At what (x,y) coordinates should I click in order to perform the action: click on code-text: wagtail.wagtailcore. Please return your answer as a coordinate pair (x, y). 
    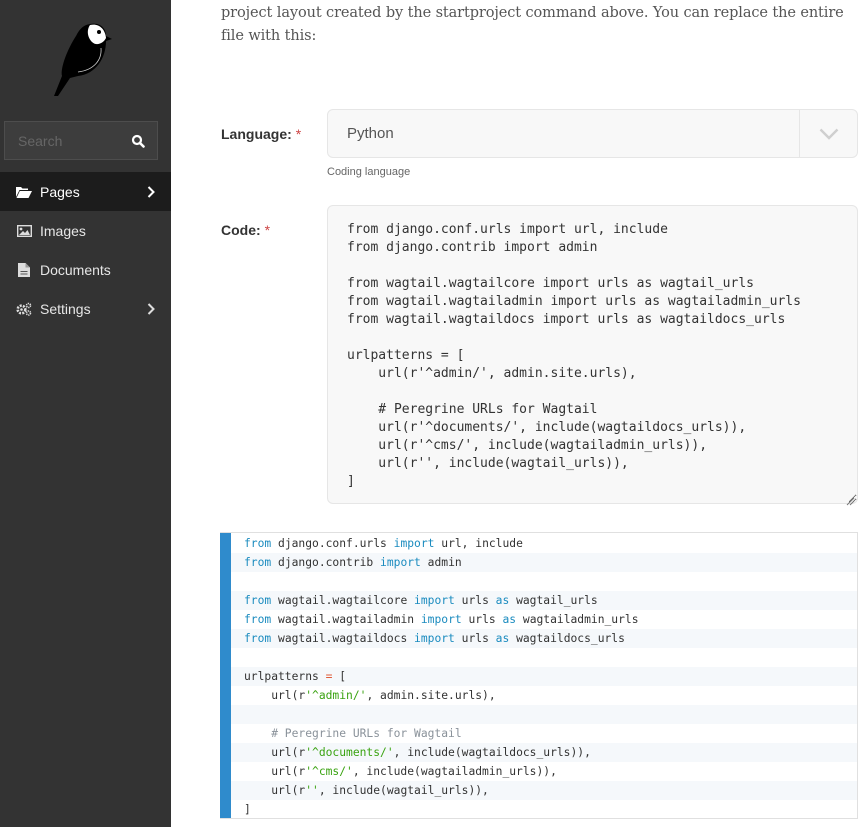
    Looking at the image, I should click on (343, 600).